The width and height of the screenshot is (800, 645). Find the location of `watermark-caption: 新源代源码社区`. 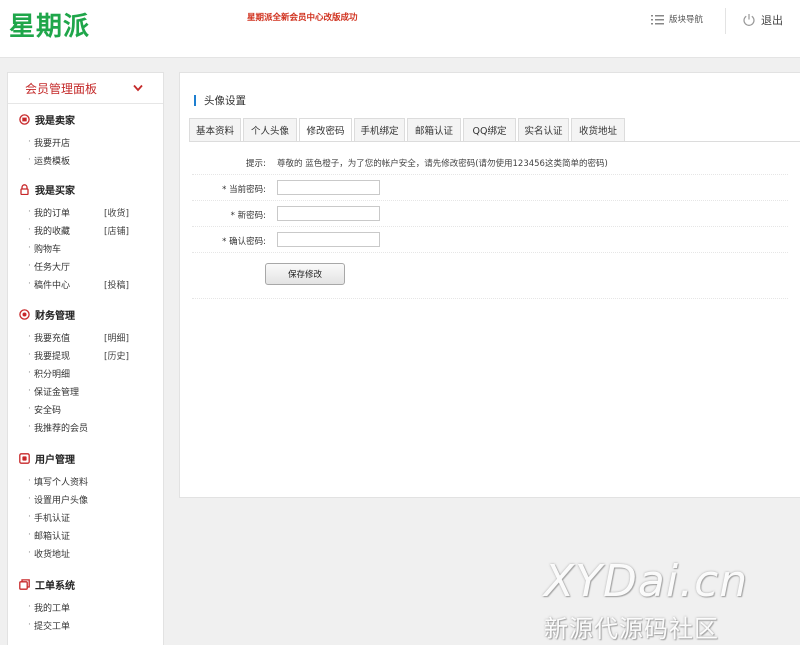

watermark-caption: 新源代源码社区 is located at coordinates (631, 629).